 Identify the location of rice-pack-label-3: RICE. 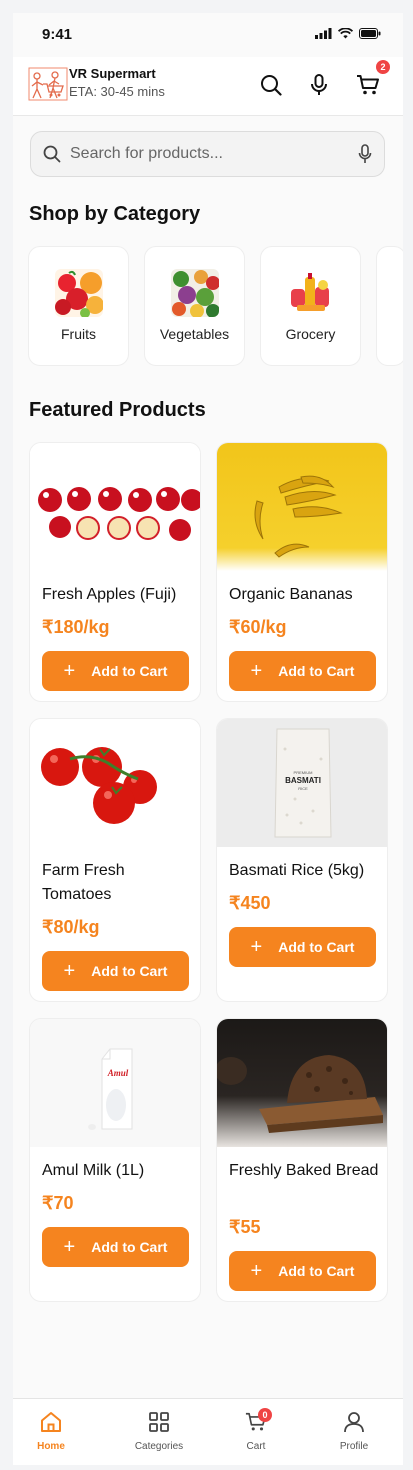
(303, 788).